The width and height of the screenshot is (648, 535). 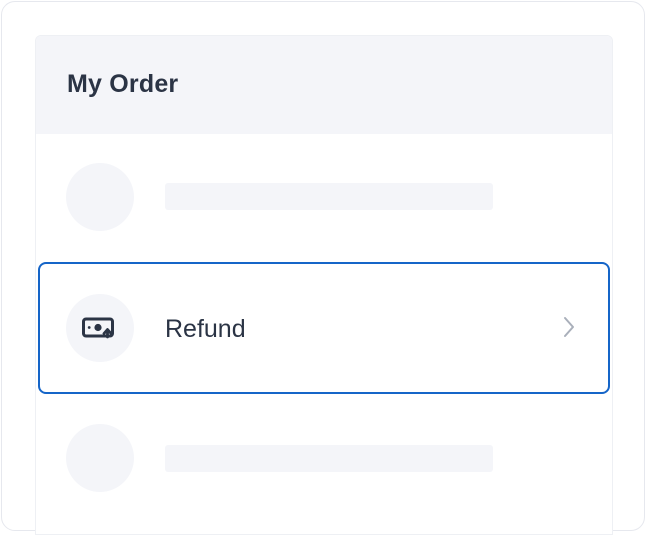 I want to click on panel-title: My Order, so click(x=123, y=84).